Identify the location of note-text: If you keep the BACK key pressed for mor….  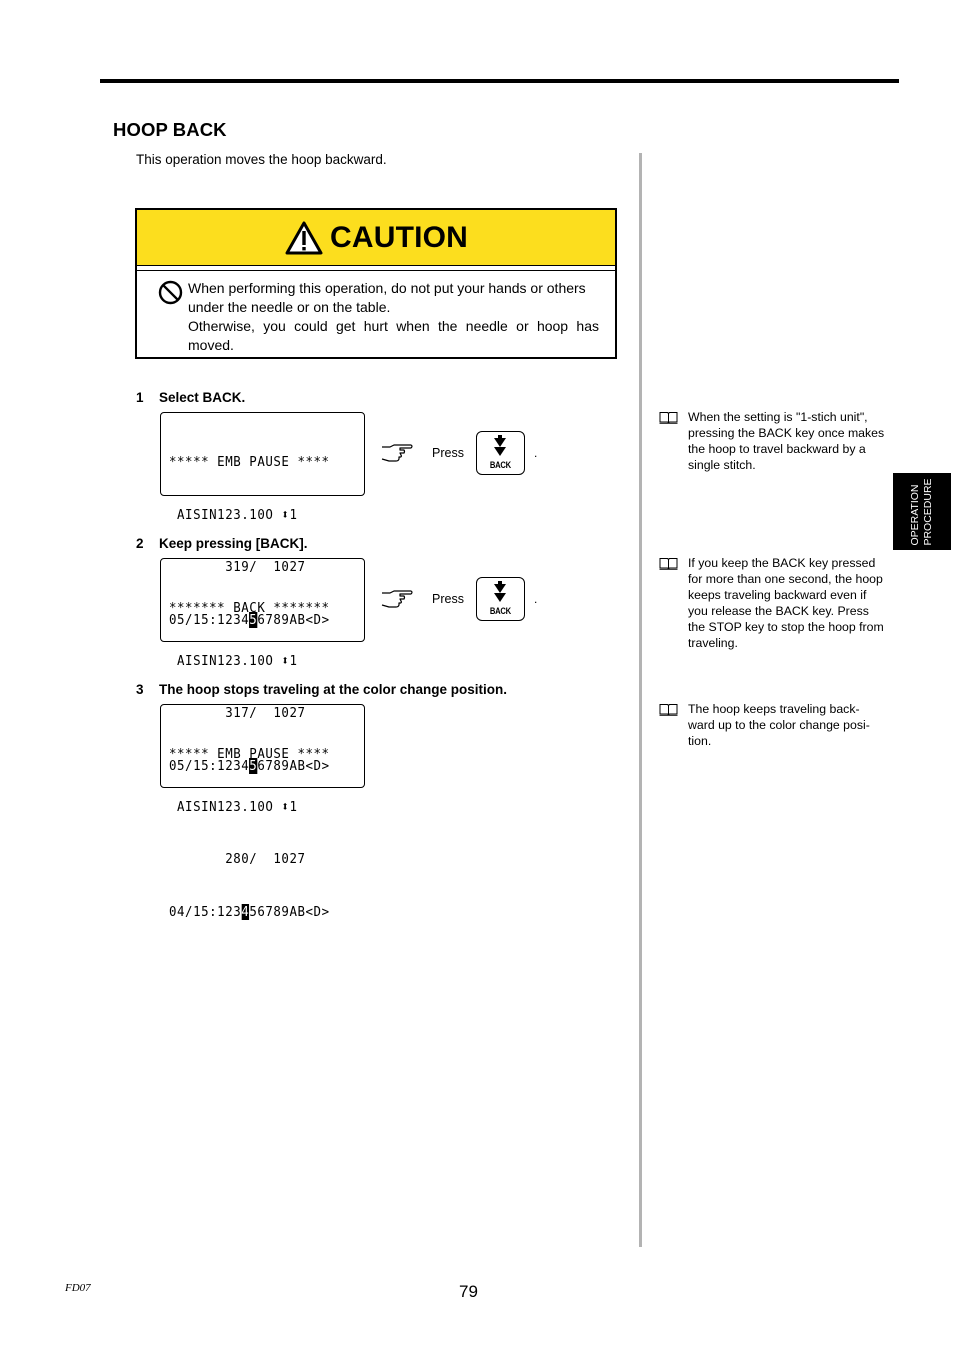
(786, 603).